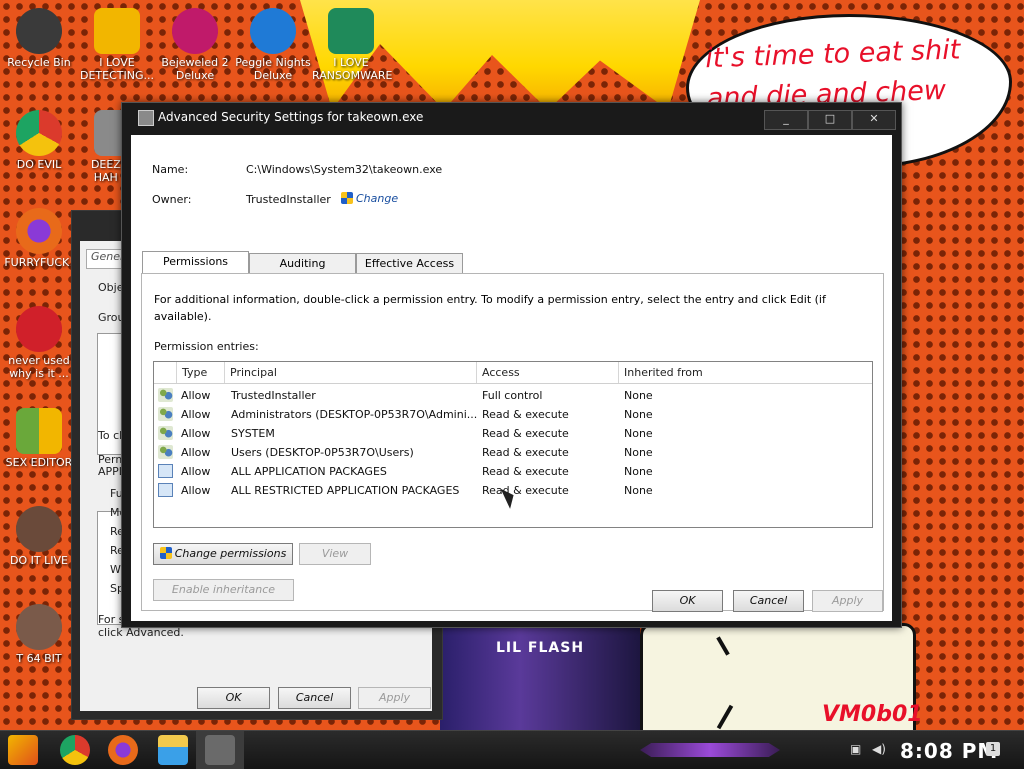 The width and height of the screenshot is (1024, 769). Describe the element at coordinates (39, 31) in the screenshot. I see `recycle-bin-icon` at that location.